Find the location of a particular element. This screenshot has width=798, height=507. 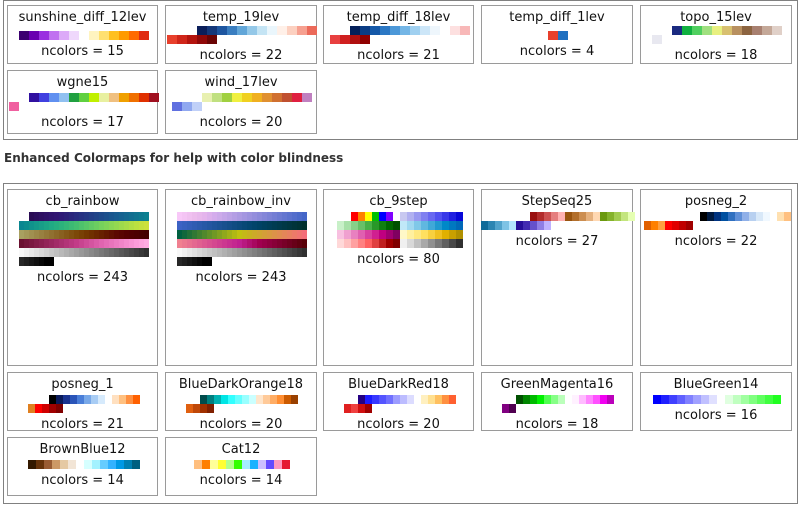

colormap-card-cb-rainbow: cb_rainbow ncolors = 243 is located at coordinates (82, 277).